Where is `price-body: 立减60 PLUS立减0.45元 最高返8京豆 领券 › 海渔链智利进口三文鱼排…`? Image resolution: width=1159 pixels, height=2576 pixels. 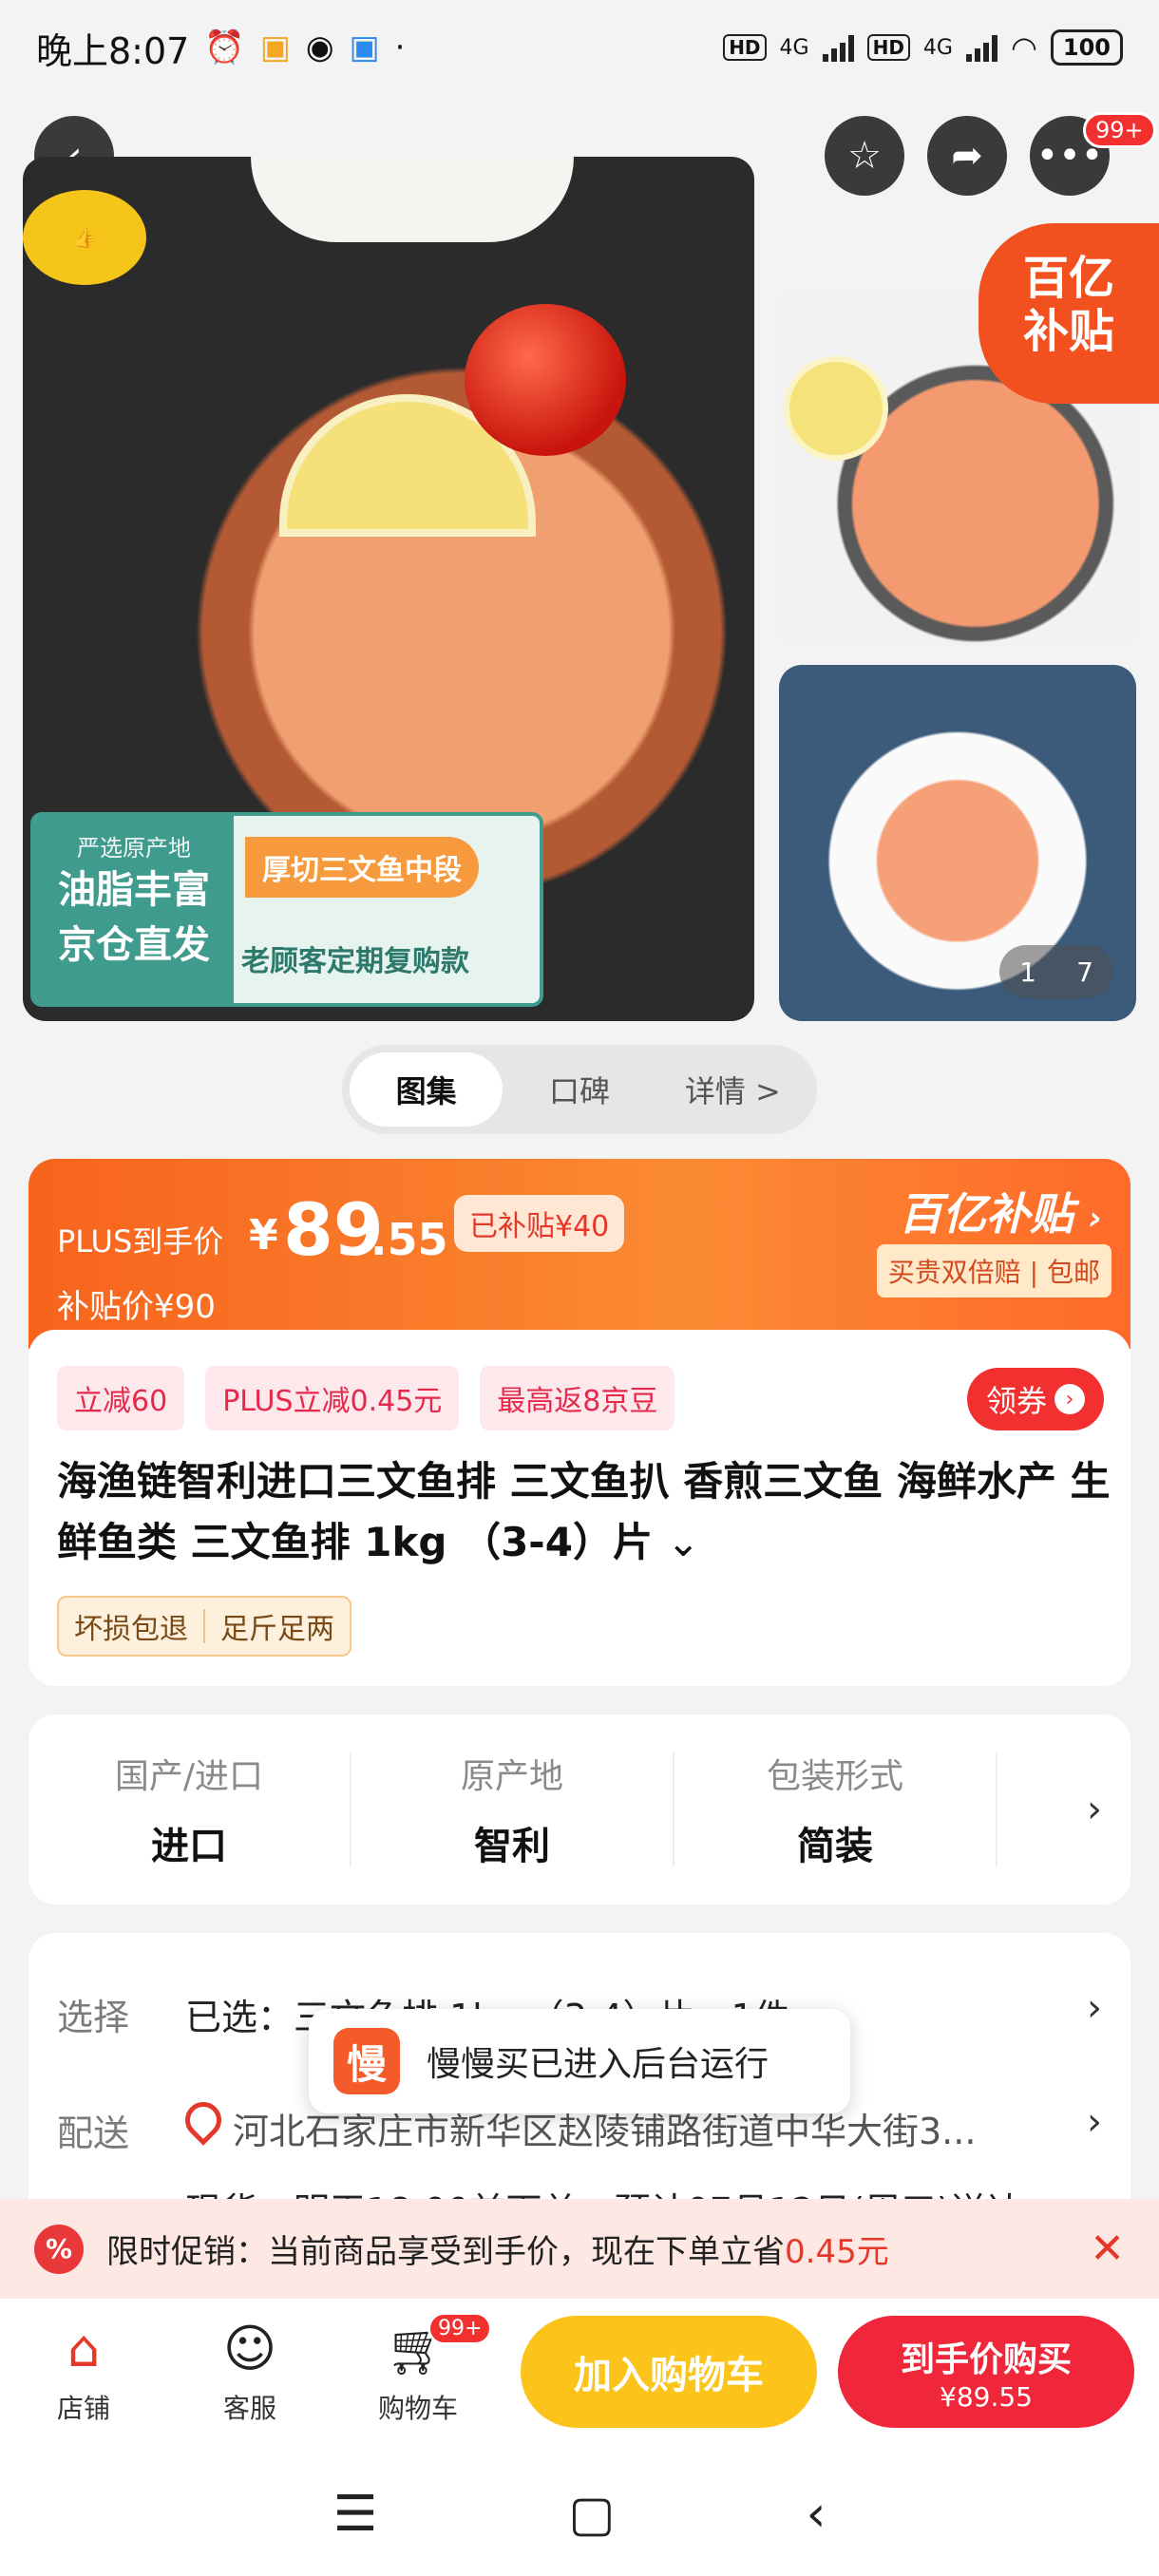
price-body: 立减60 PLUS立减0.45元 最高返8京豆 领券 › 海渔链智利进口三文鱼排… is located at coordinates (579, 1508).